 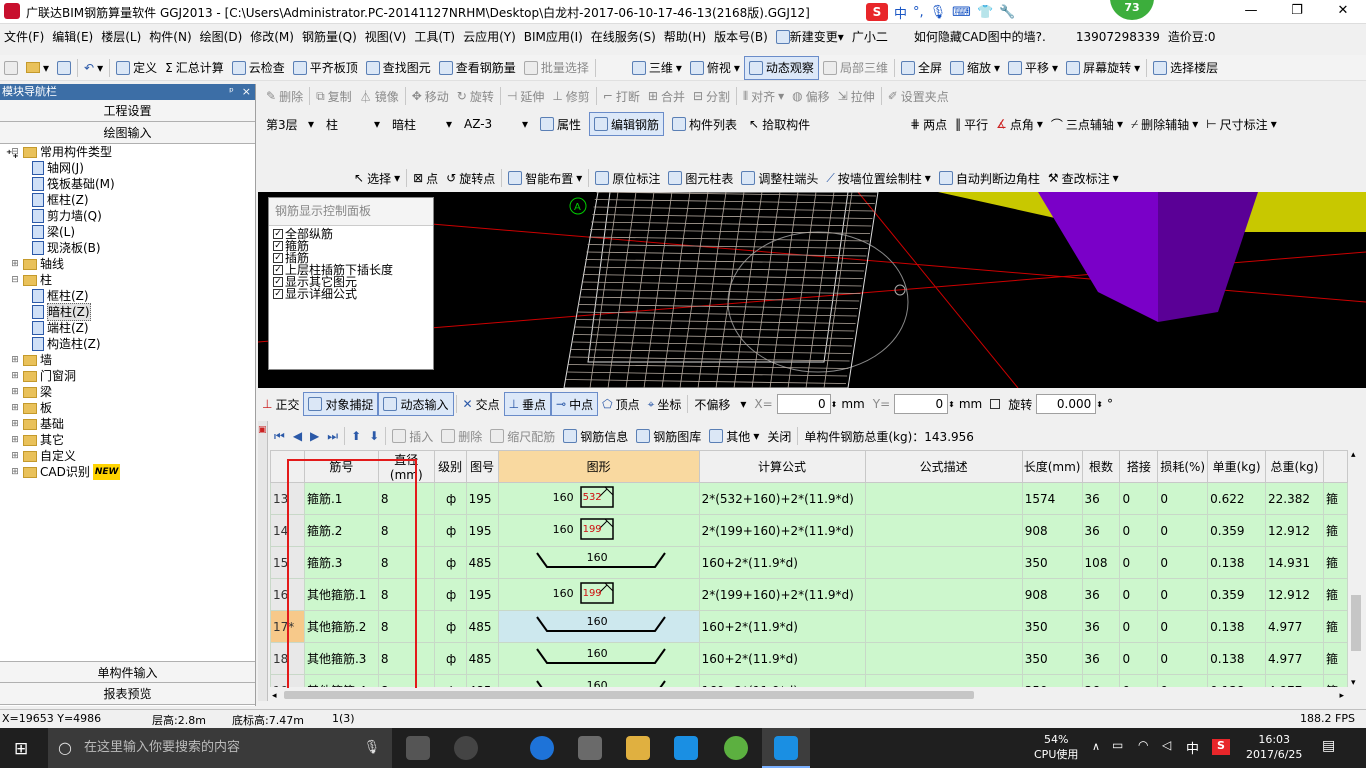 I want to click on ime-mode-label: 中, so click(x=900, y=12).